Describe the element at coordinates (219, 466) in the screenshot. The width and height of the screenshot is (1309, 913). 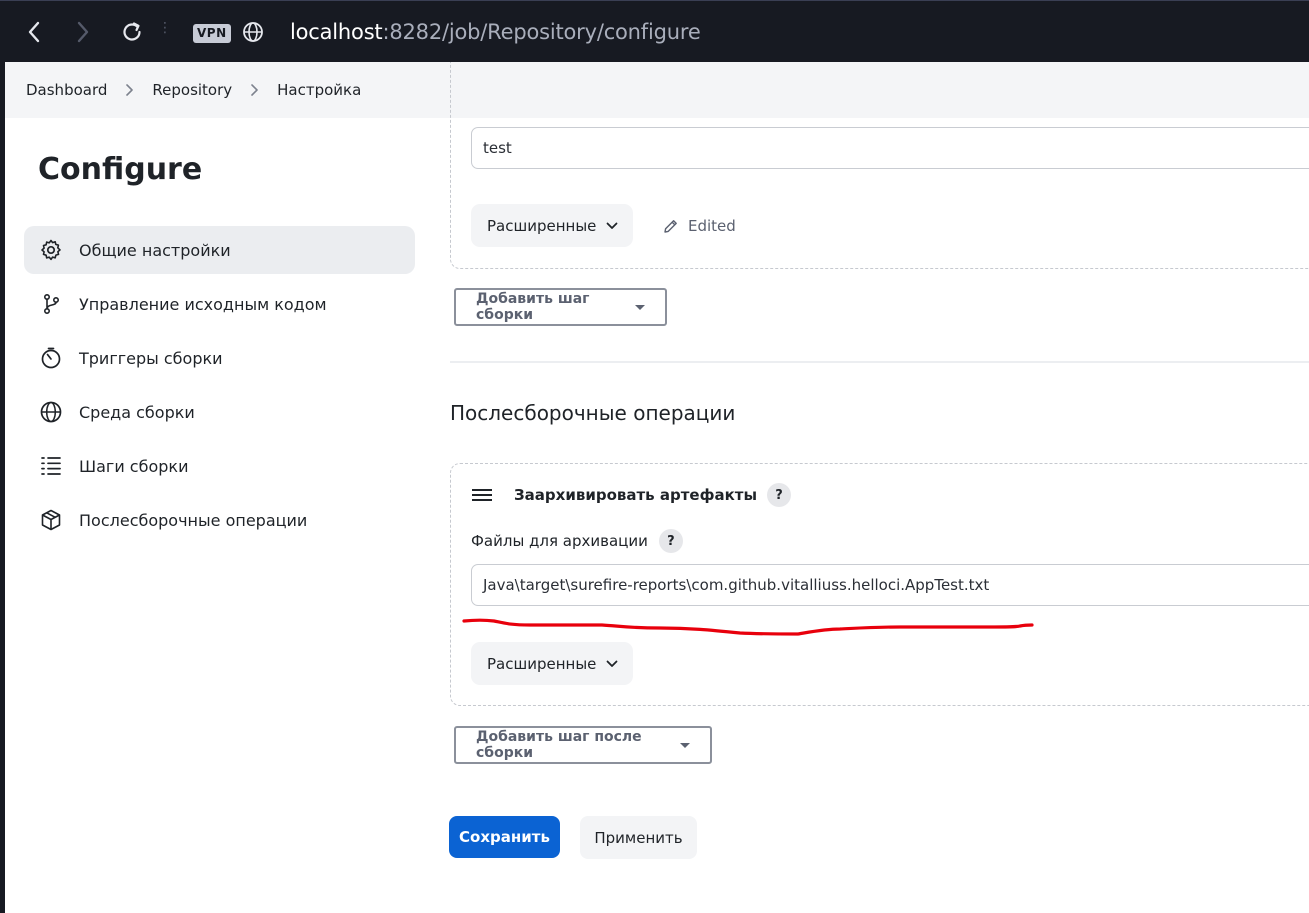
I see `sidebar-item-build-steps: Шаги сборки` at that location.